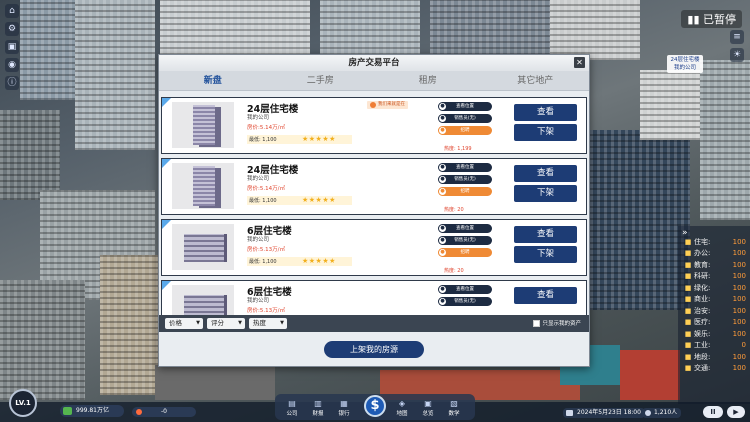  I want to click on stat-icon: ■, so click(688, 368).